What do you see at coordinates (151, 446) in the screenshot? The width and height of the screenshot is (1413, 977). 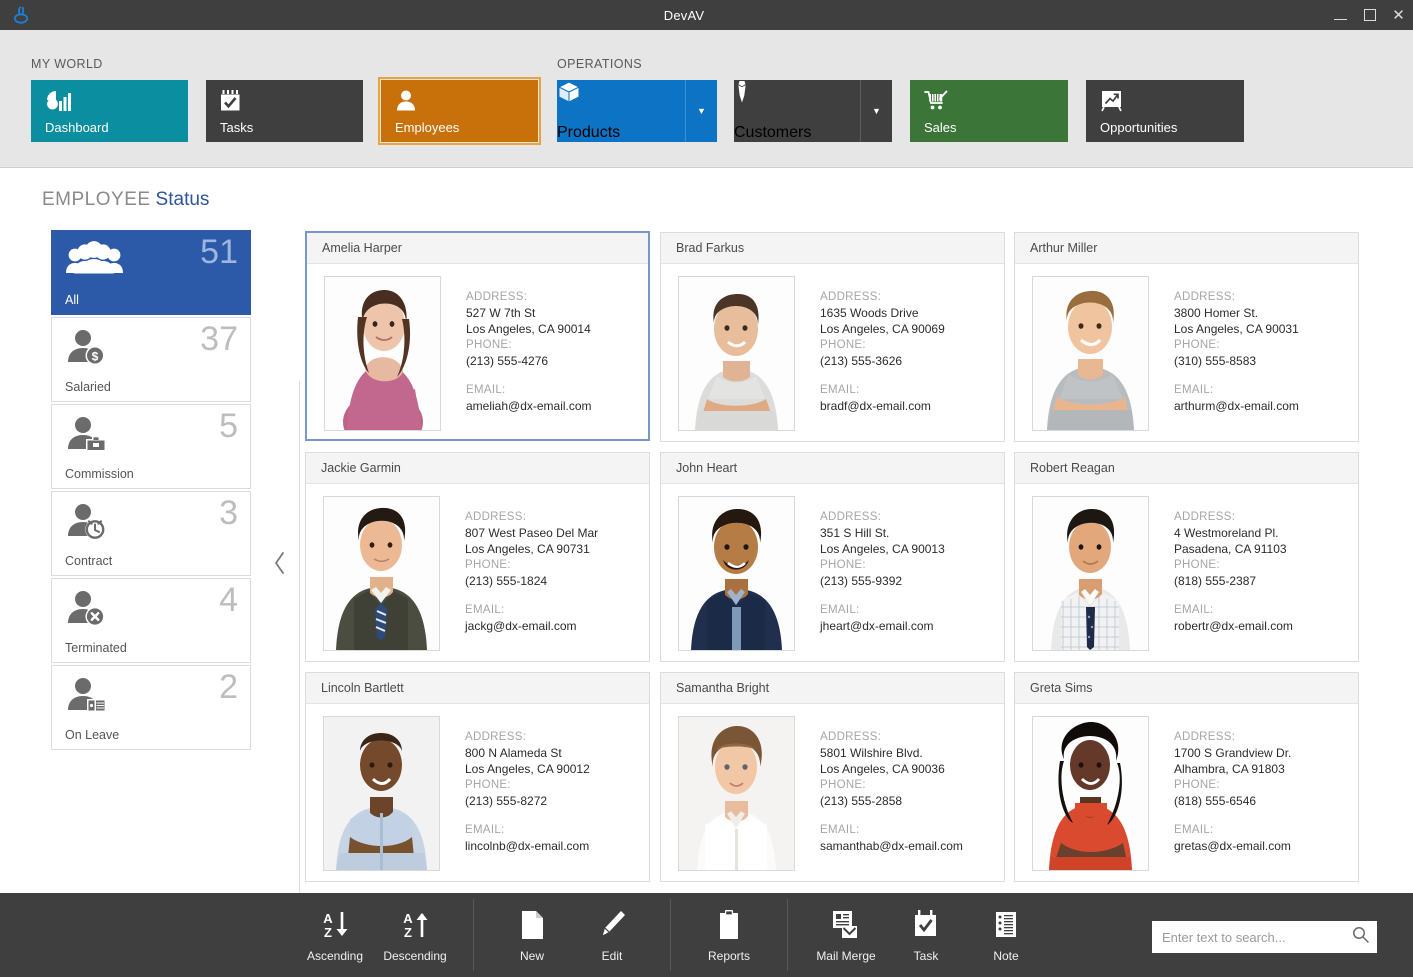 I see `status-filter-commission: 5 Commission` at bounding box center [151, 446].